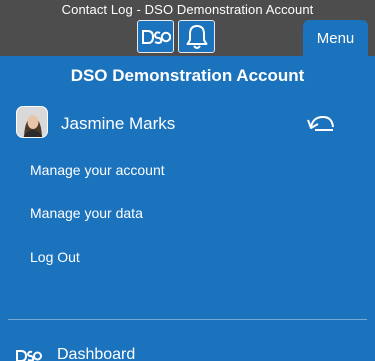 This screenshot has height=361, width=375. Describe the element at coordinates (118, 123) in the screenshot. I see `user-name: Jasmine Marks` at that location.